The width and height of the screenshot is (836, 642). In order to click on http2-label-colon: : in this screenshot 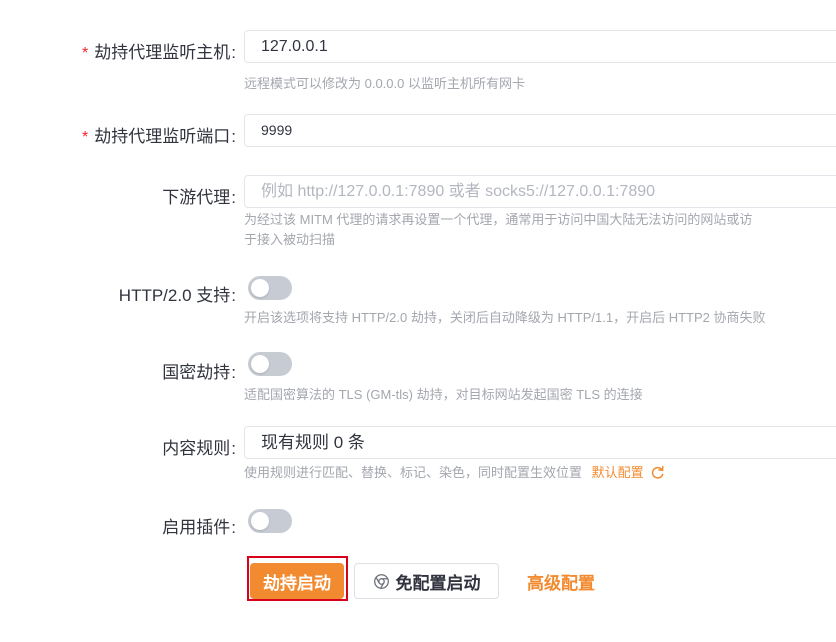, I will do `click(233, 295)`.